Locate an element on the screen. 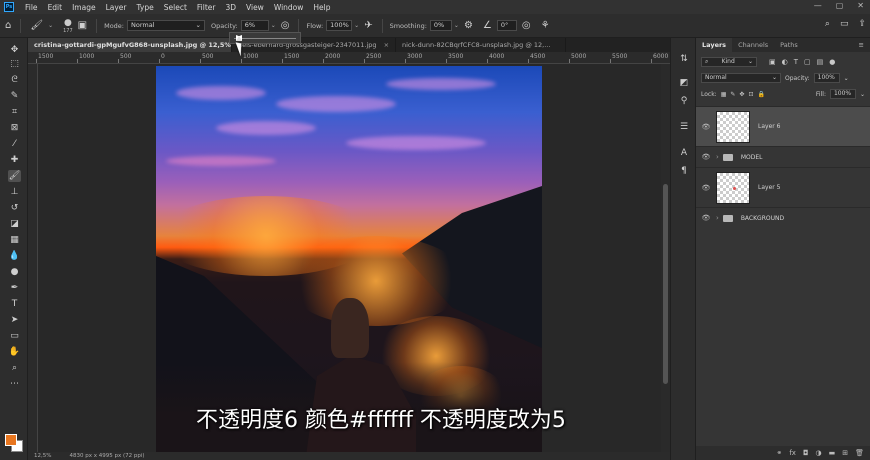 Image resolution: width=870 pixels, height=460 pixels. brush-settings-icon: ▣ is located at coordinates (82, 25).